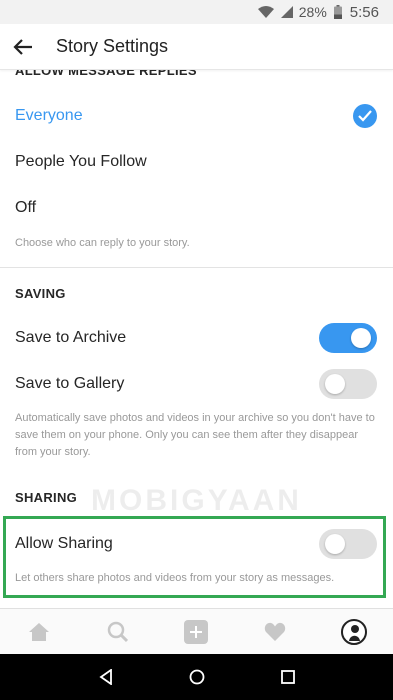 The width and height of the screenshot is (393, 700). Describe the element at coordinates (40, 293) in the screenshot. I see `section-heading-saving: SAVING` at that location.